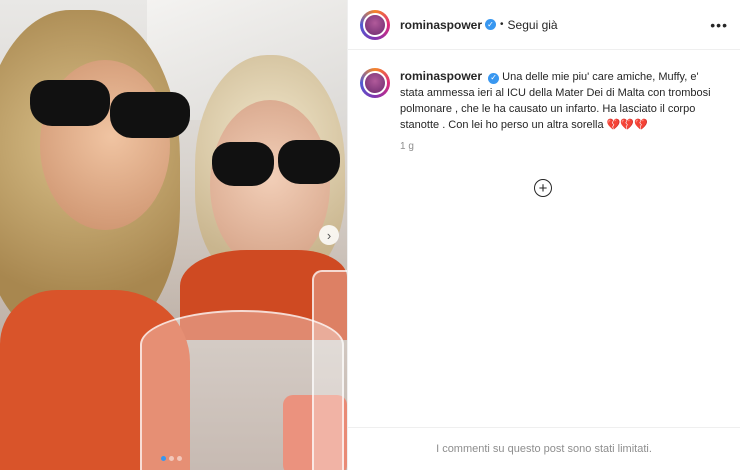 Image resolution: width=740 pixels, height=470 pixels. What do you see at coordinates (719, 25) in the screenshot?
I see `more-options-icon: •••` at bounding box center [719, 25].